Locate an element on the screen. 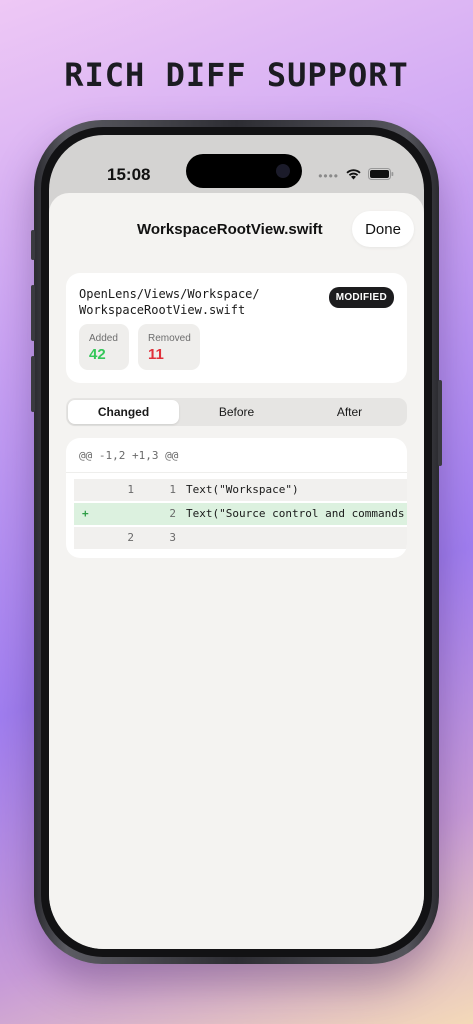 The image size is (473, 1024). power-button is located at coordinates (440, 423).